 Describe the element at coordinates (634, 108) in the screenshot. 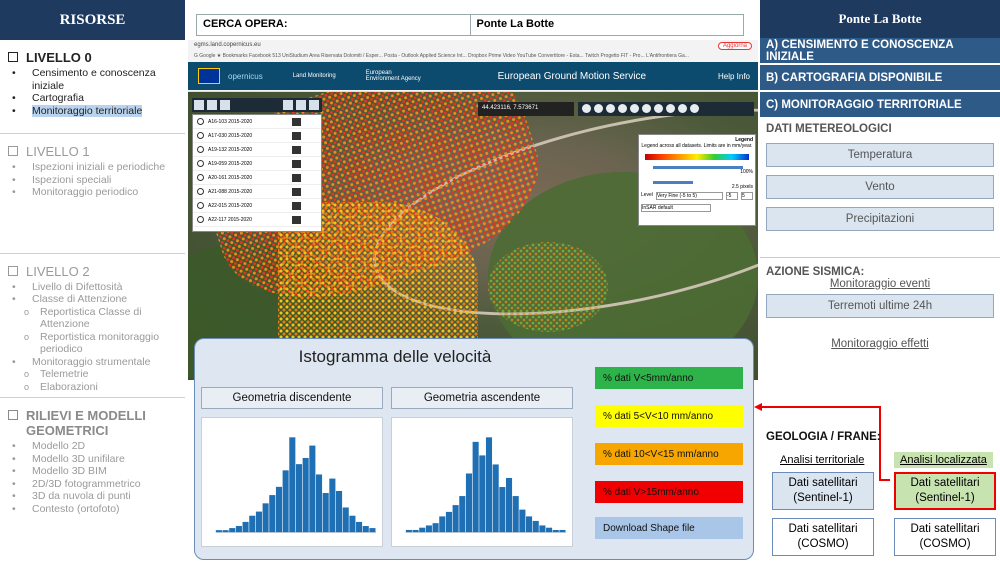

I see `share-icon` at that location.